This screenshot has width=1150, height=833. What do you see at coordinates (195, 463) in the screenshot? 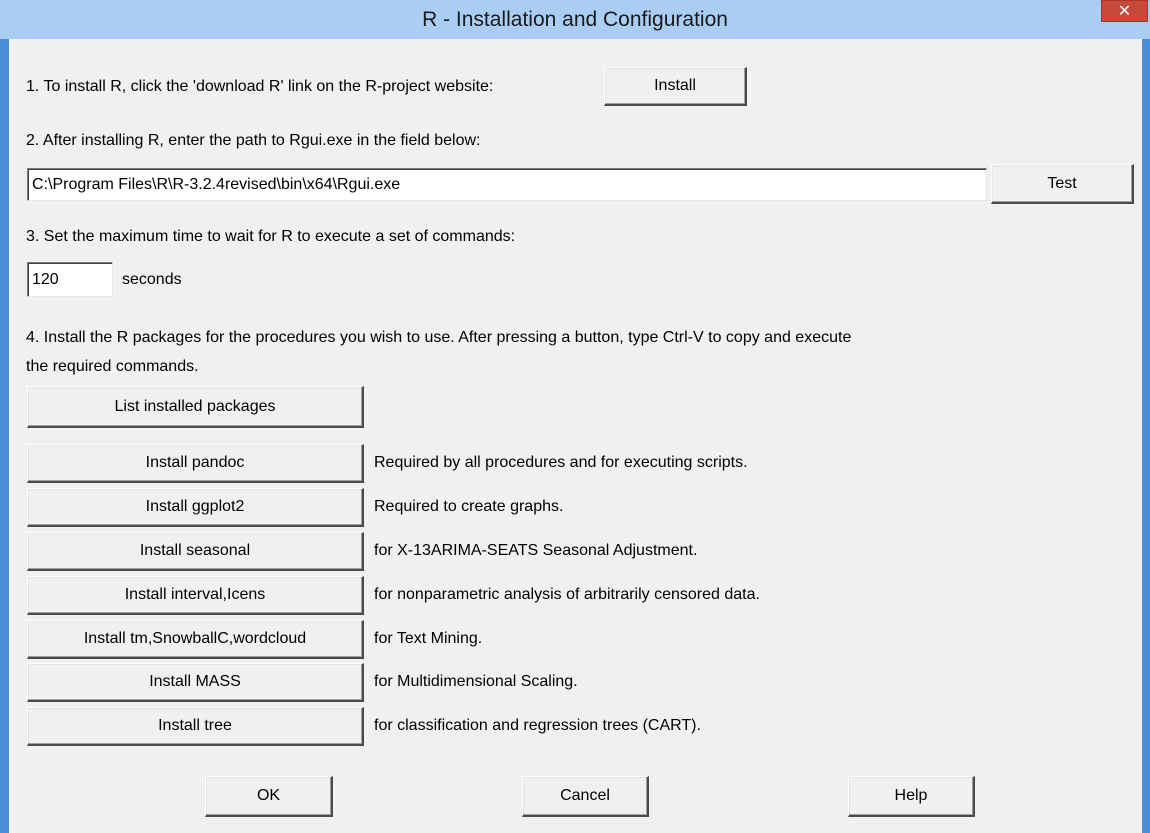
I see `install-pandoc-button: Install pandoc` at bounding box center [195, 463].